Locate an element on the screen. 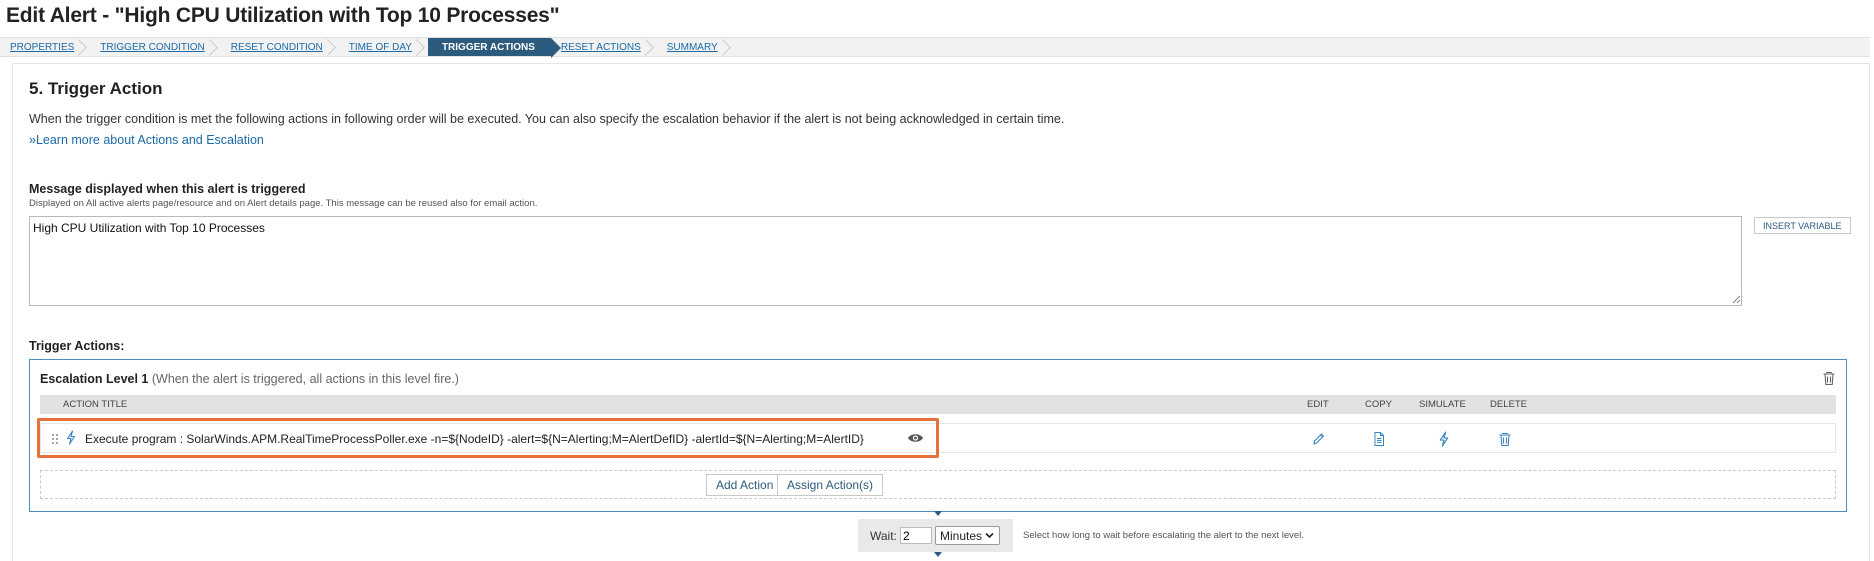  wizard-step-trigger-condition: TRIGGER CONDITION is located at coordinates (155, 47).